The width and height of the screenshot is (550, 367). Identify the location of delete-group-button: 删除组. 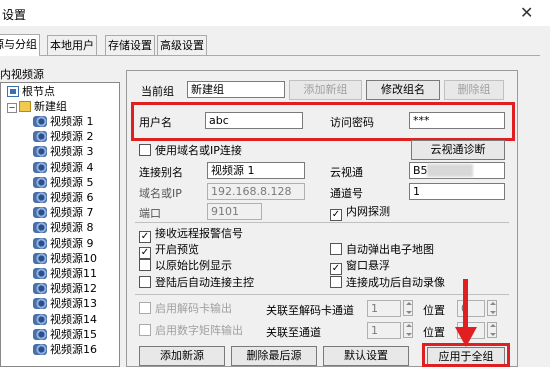
(474, 90).